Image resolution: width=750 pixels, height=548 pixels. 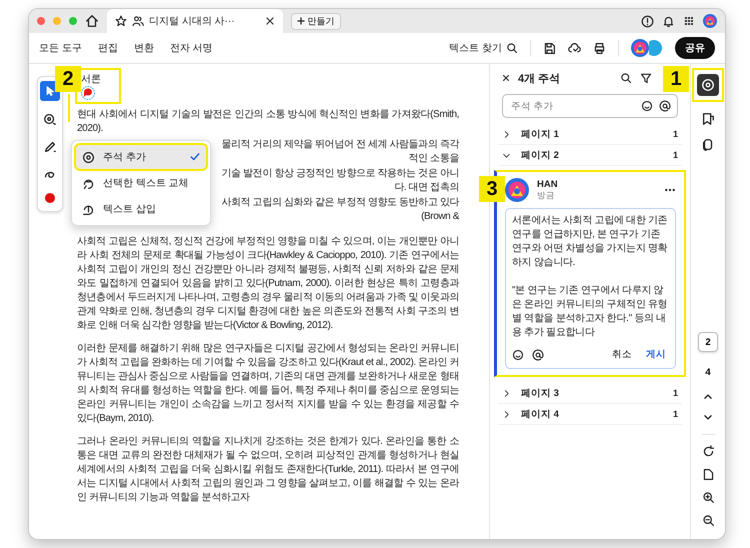 I want to click on callout-badge: 3, so click(x=492, y=189).